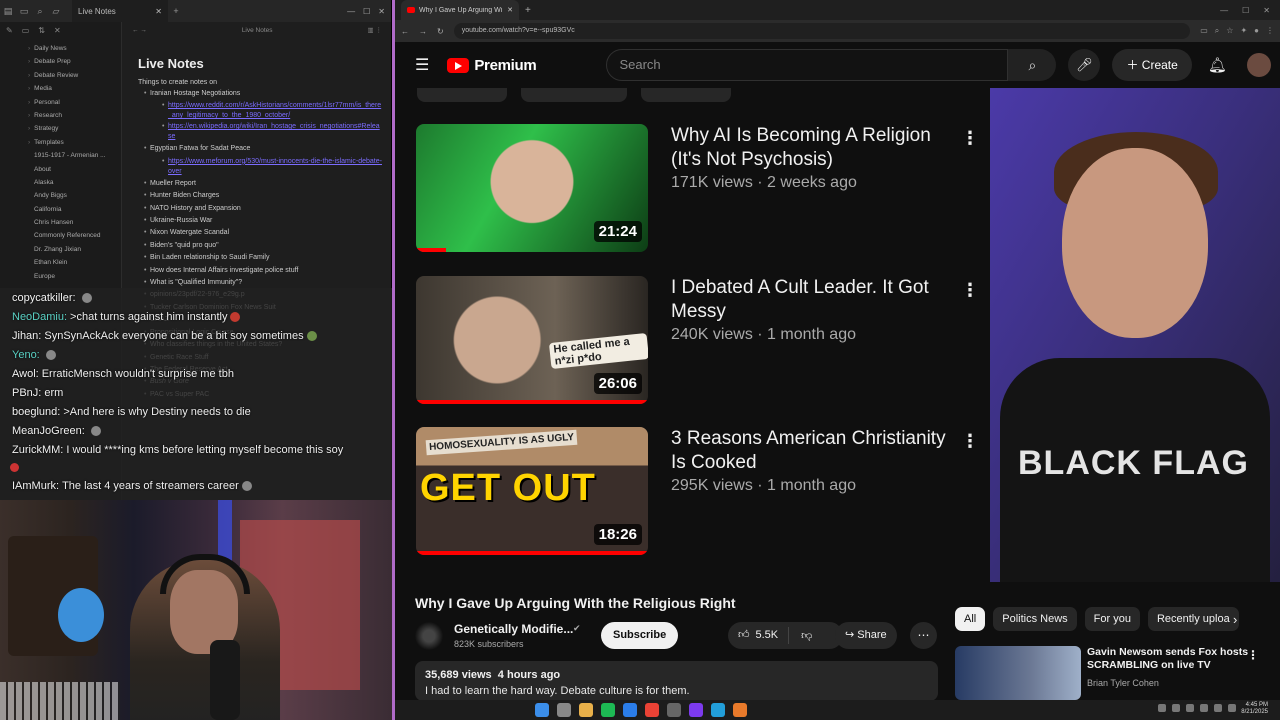  What do you see at coordinates (37, 450) in the screenshot?
I see `chat-username: ZurickMM:` at bounding box center [37, 450].